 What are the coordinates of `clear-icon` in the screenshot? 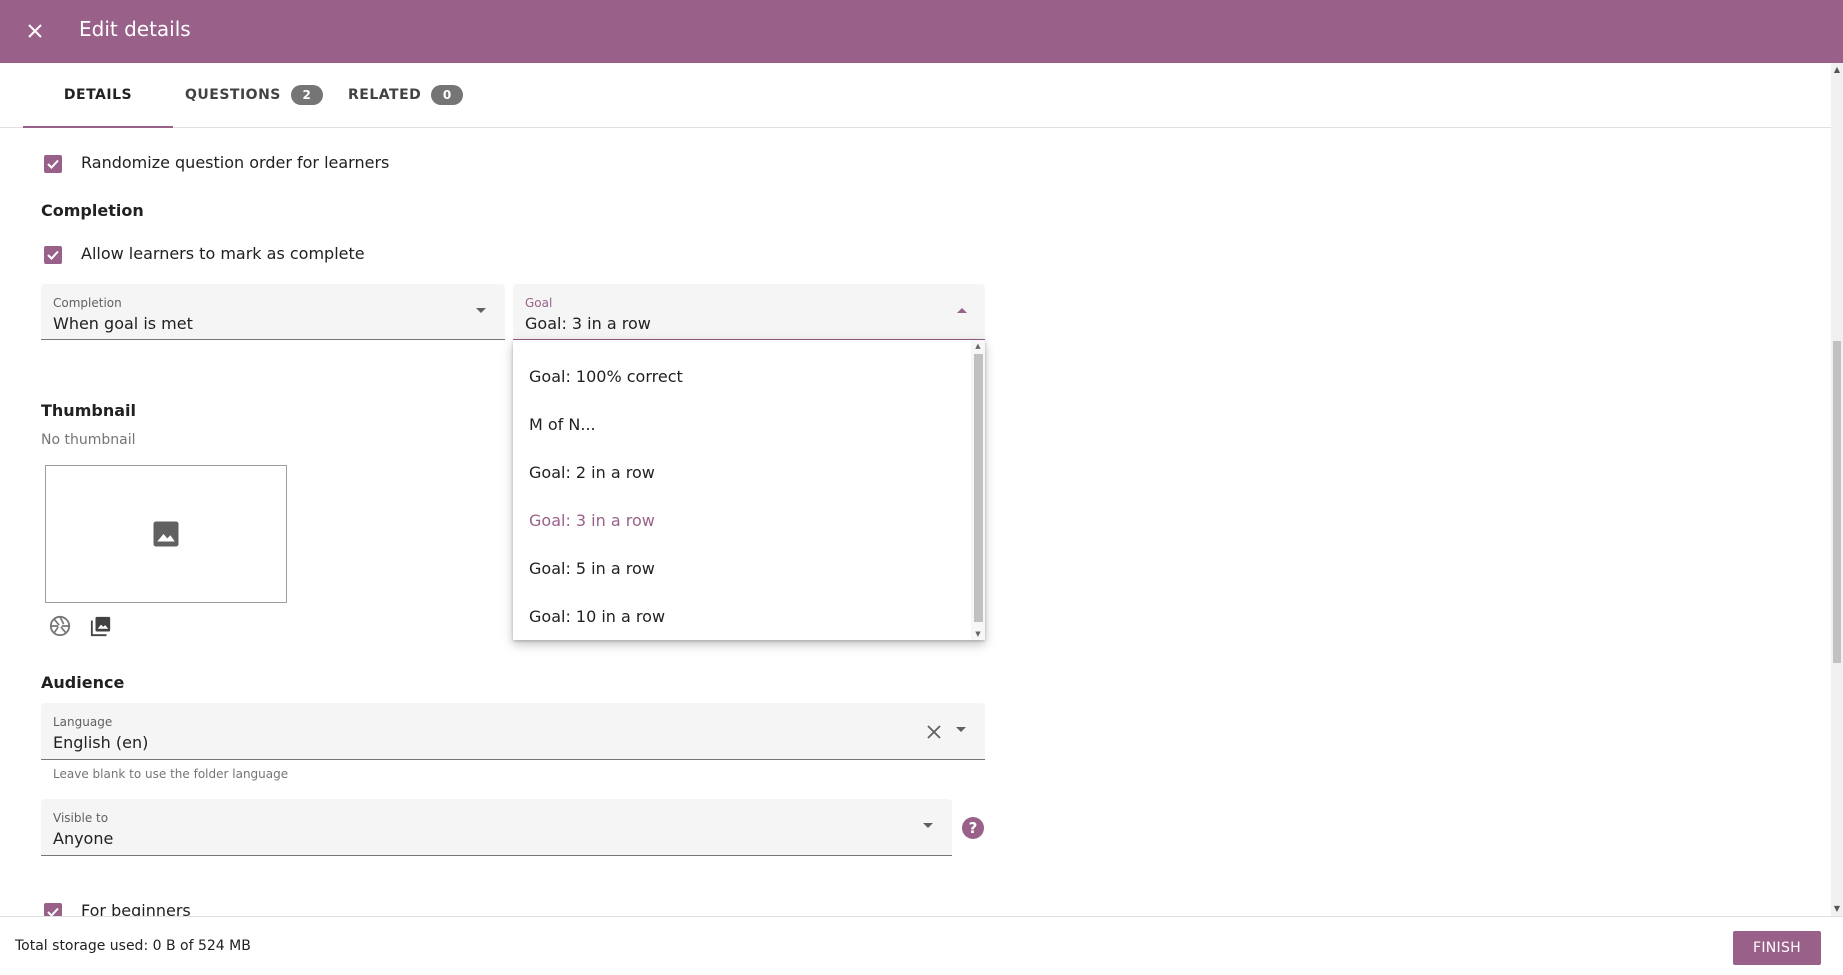 It's located at (934, 732).